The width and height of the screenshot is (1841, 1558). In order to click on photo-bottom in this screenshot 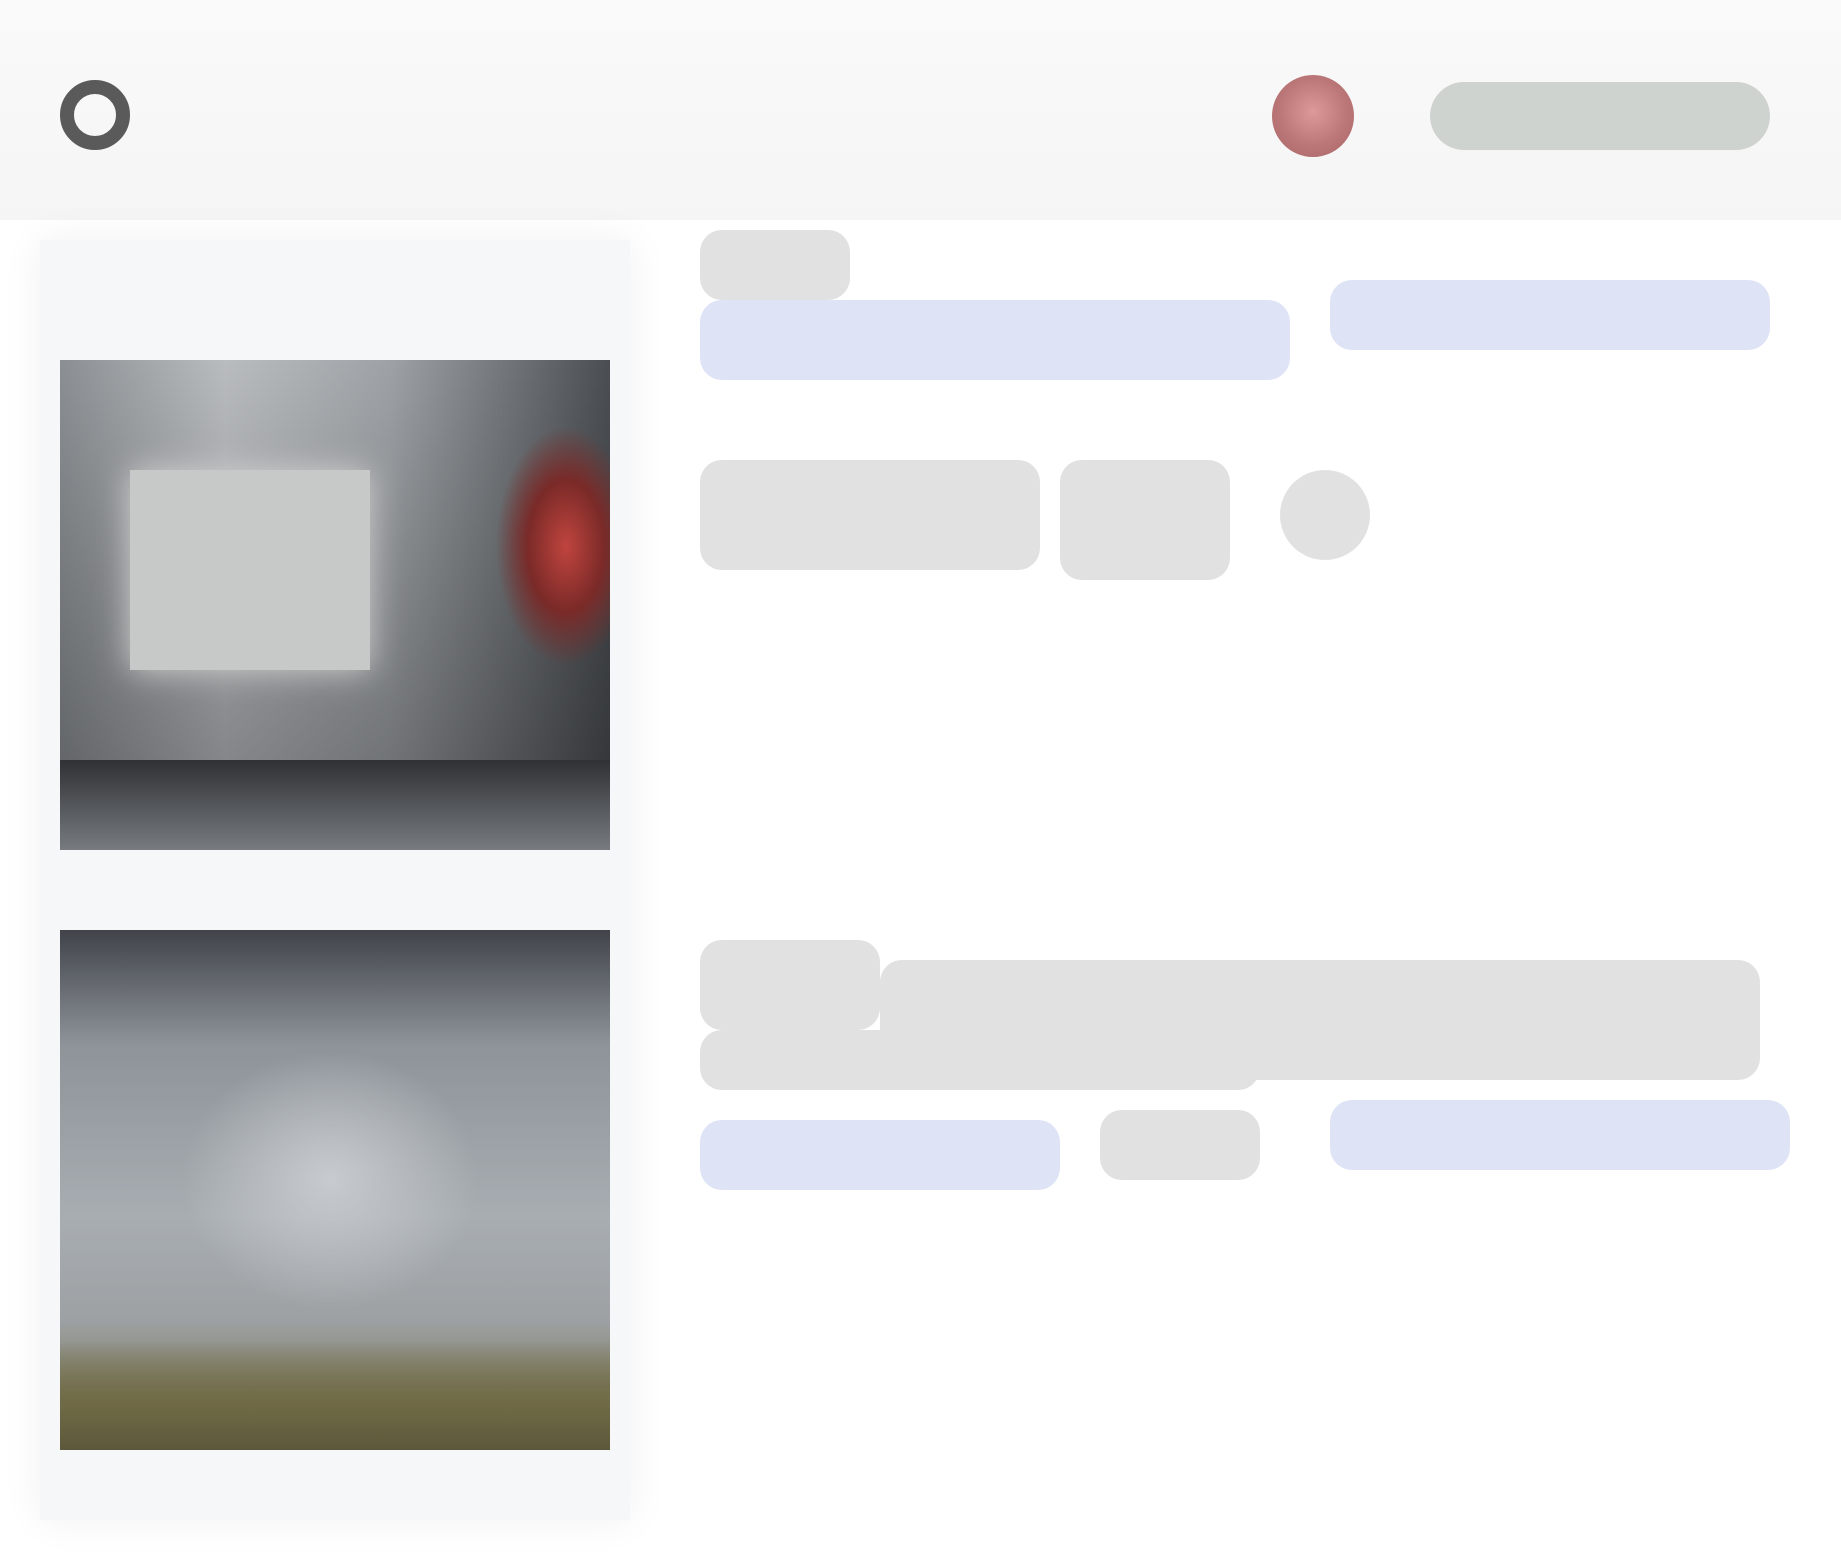, I will do `click(335, 1190)`.